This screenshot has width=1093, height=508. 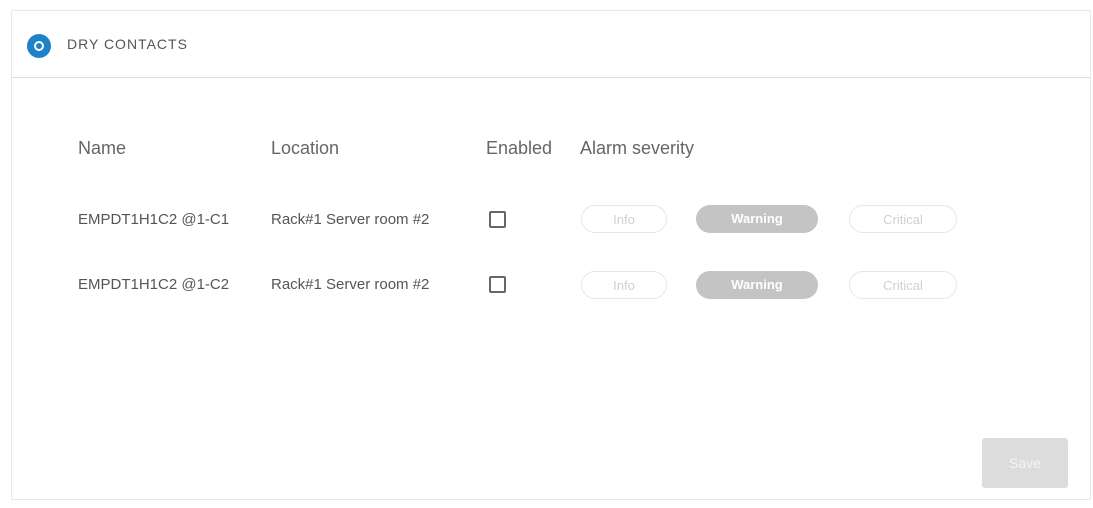 I want to click on panel-title: DRY CONTACTS, so click(x=127, y=44).